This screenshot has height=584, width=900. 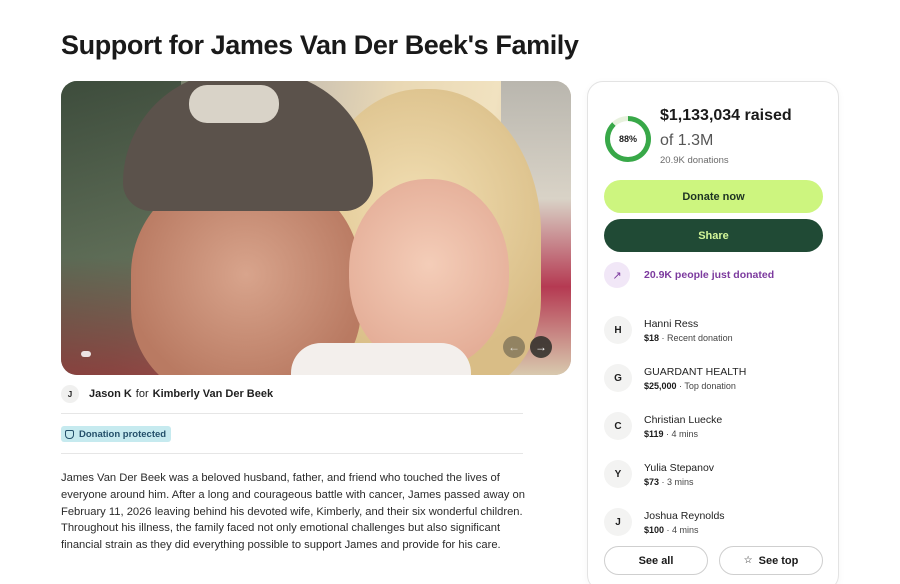 What do you see at coordinates (618, 474) in the screenshot?
I see `donor-avatar: Y` at bounding box center [618, 474].